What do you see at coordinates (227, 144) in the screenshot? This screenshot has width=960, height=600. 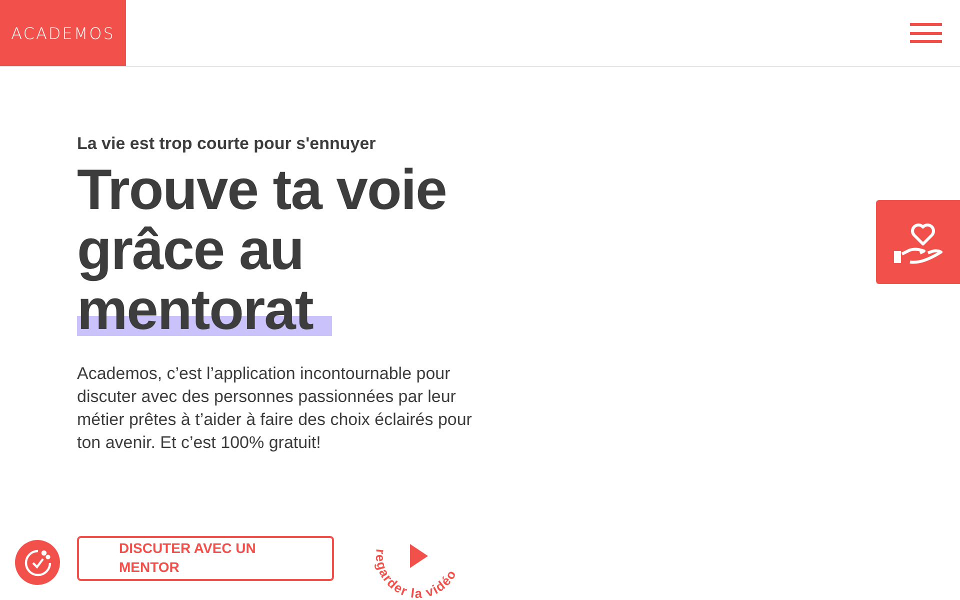 I see `tagline: La vie est trop courte pour s'ennuyer` at bounding box center [227, 144].